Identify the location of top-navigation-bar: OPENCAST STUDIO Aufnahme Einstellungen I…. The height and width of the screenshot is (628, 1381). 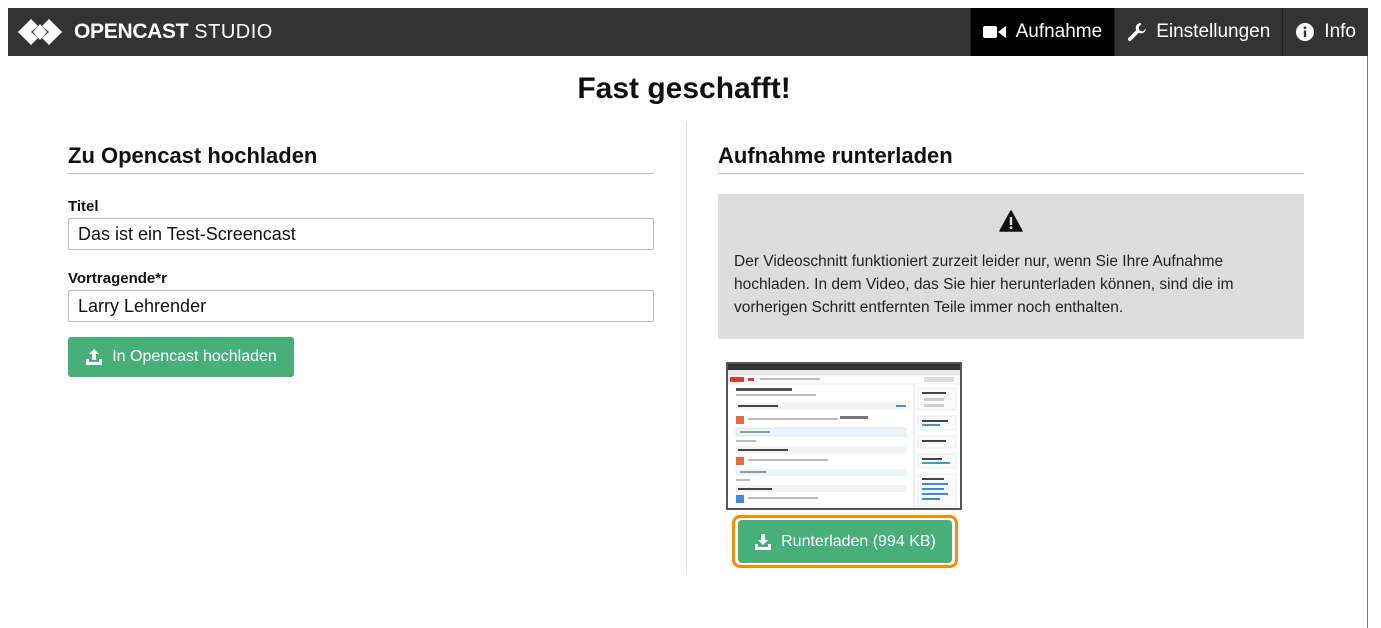
(688, 32).